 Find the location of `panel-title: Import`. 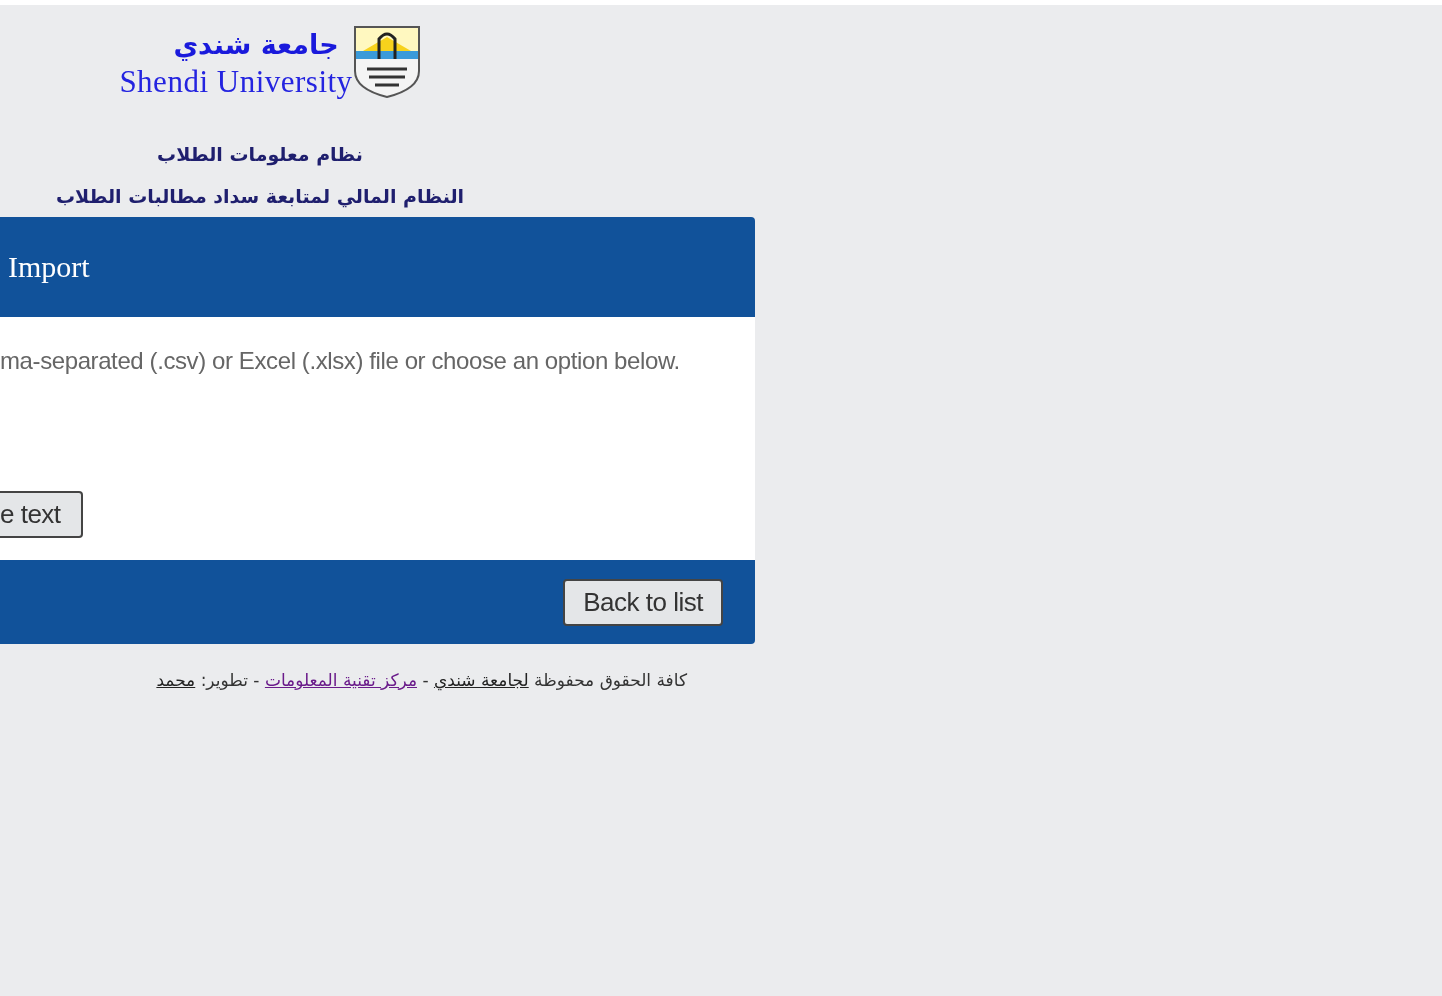

panel-title: Import is located at coordinates (49, 267).